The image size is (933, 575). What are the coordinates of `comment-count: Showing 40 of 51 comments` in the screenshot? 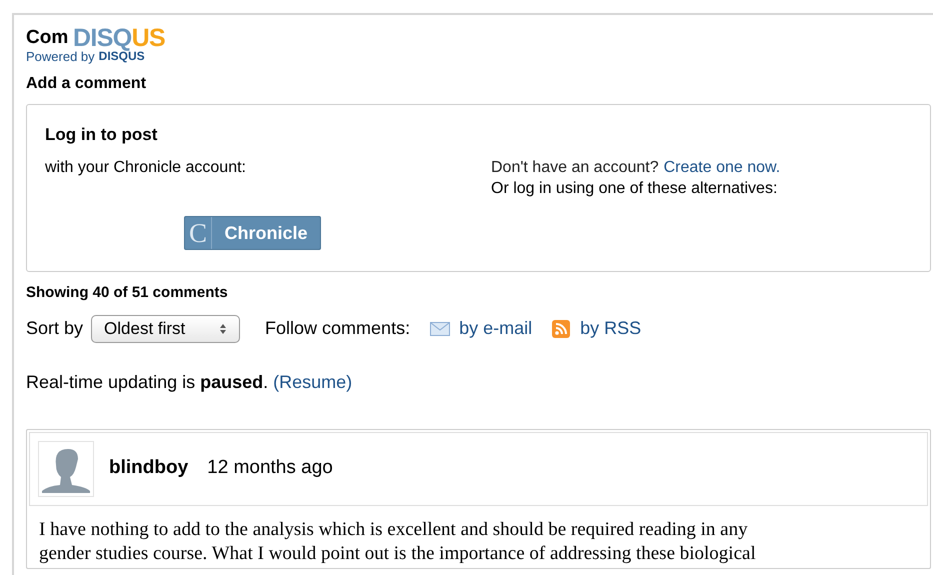 It's located at (127, 293).